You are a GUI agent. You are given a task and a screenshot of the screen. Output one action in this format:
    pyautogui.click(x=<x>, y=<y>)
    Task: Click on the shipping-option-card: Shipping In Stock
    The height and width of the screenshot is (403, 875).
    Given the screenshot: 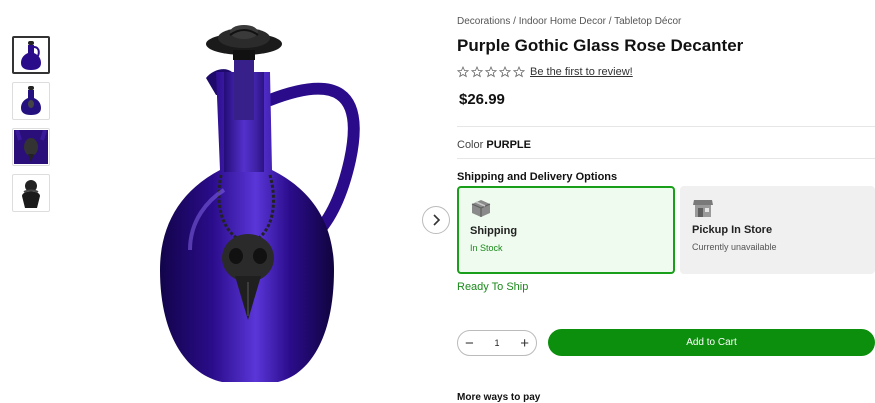 What is the action you would take?
    pyautogui.click(x=566, y=230)
    